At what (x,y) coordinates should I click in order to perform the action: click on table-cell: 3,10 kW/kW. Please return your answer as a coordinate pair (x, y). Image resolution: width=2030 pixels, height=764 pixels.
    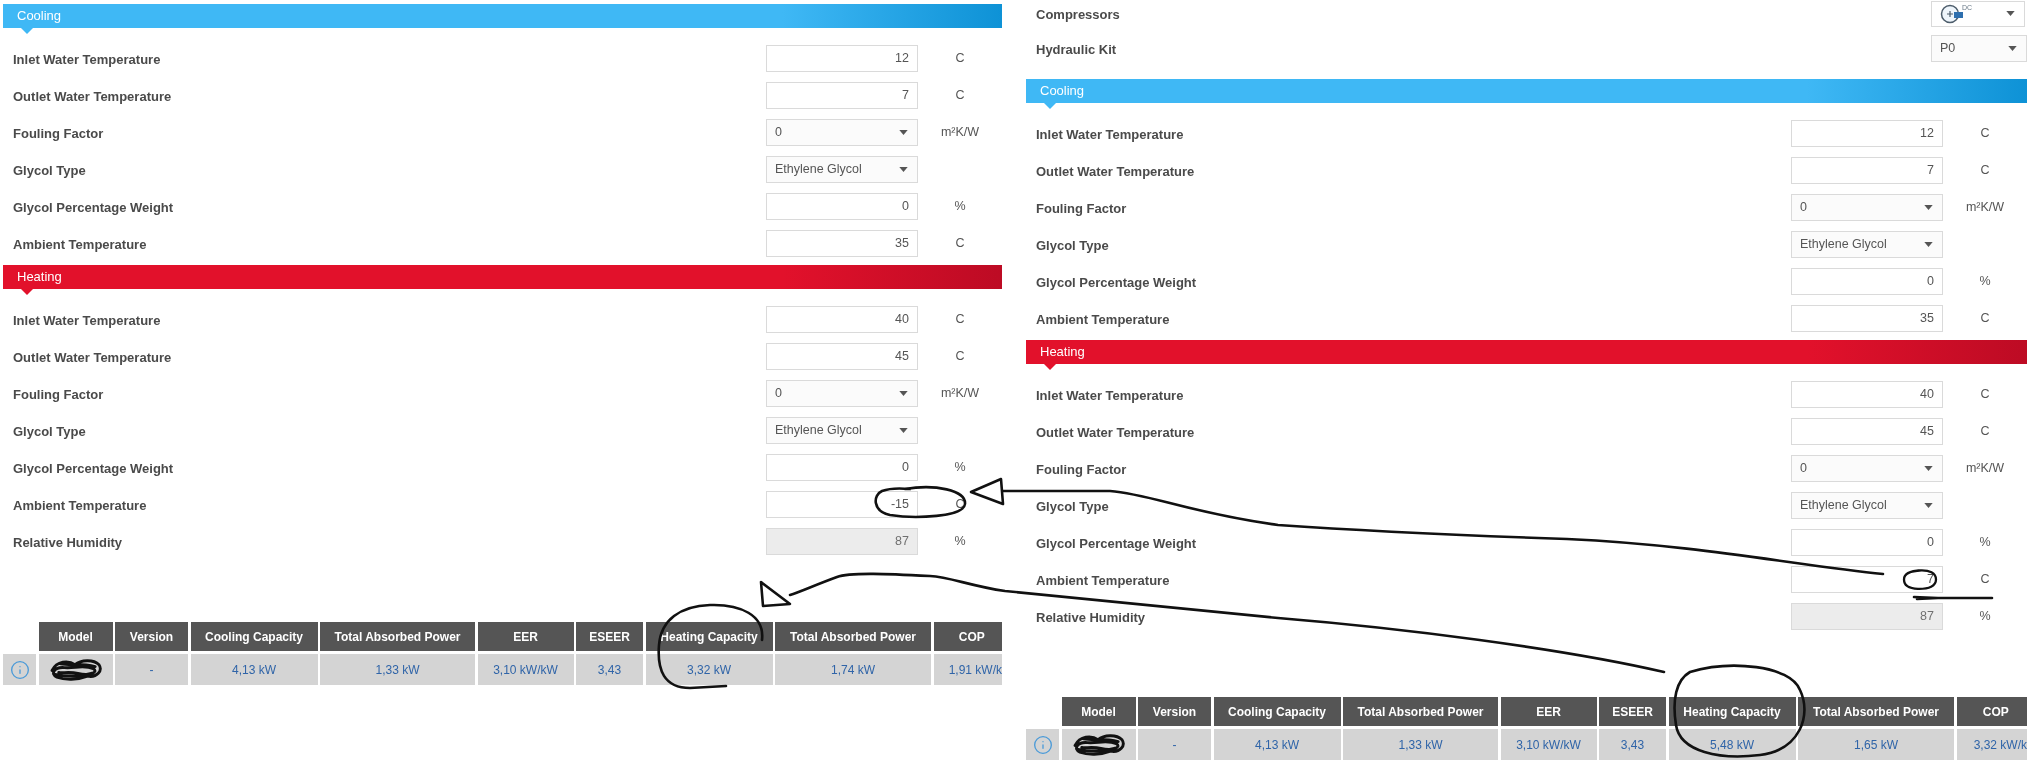
    Looking at the image, I should click on (525, 669).